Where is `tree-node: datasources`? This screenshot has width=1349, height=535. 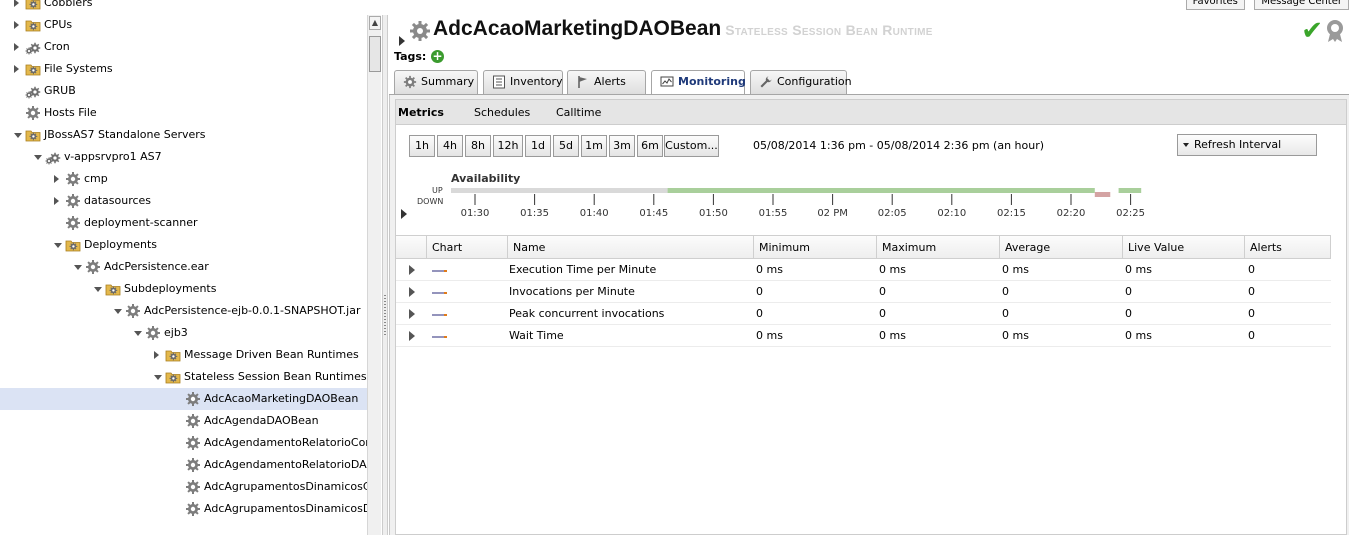
tree-node: datasources is located at coordinates (183, 201).